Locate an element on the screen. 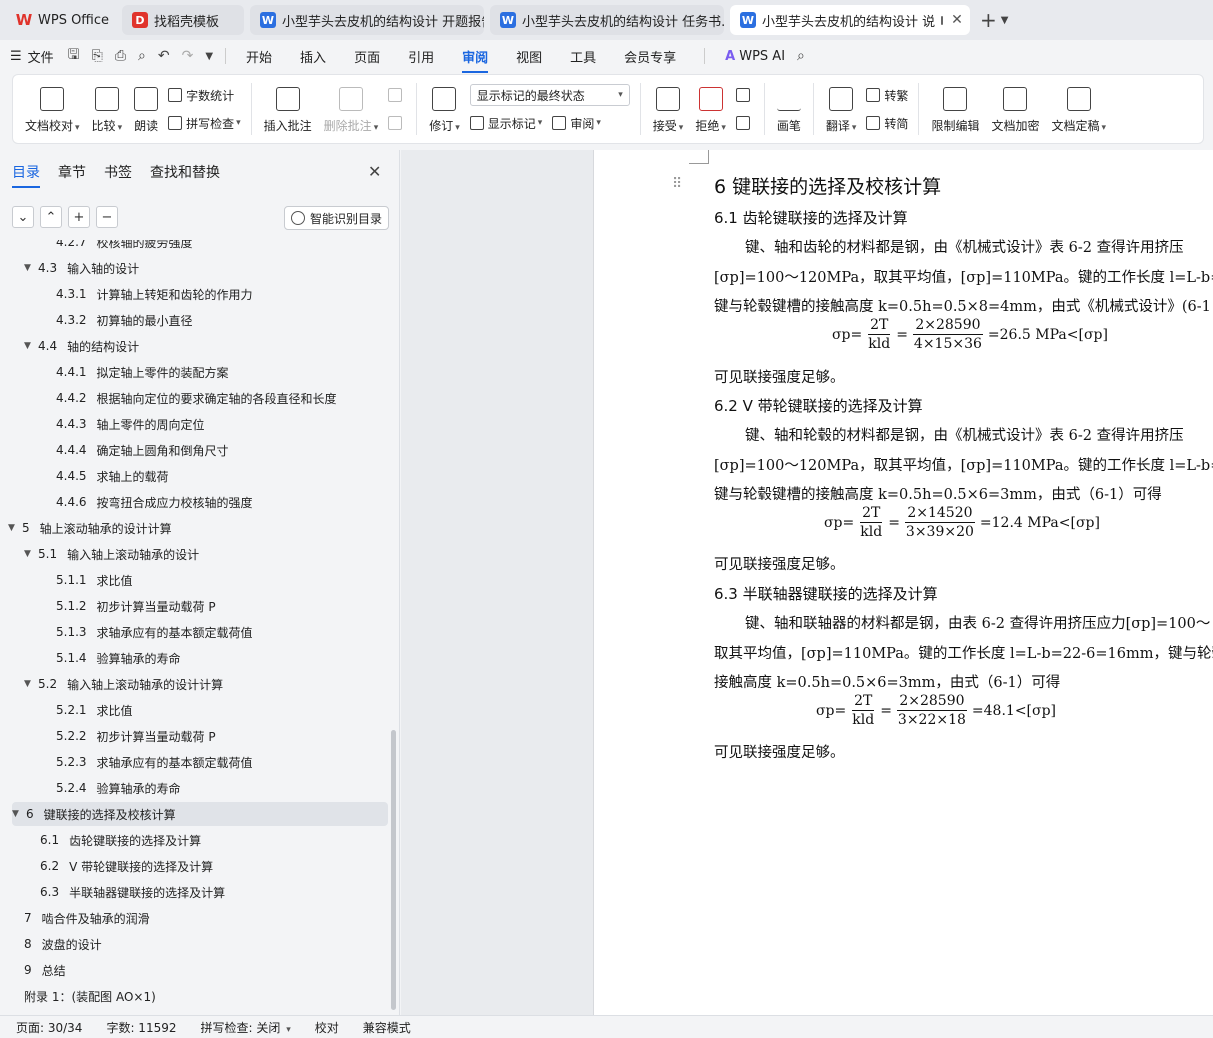 The height and width of the screenshot is (1038, 1213). doc-finalize-button: 文档定稿 ▾ is located at coordinates (1078, 109).